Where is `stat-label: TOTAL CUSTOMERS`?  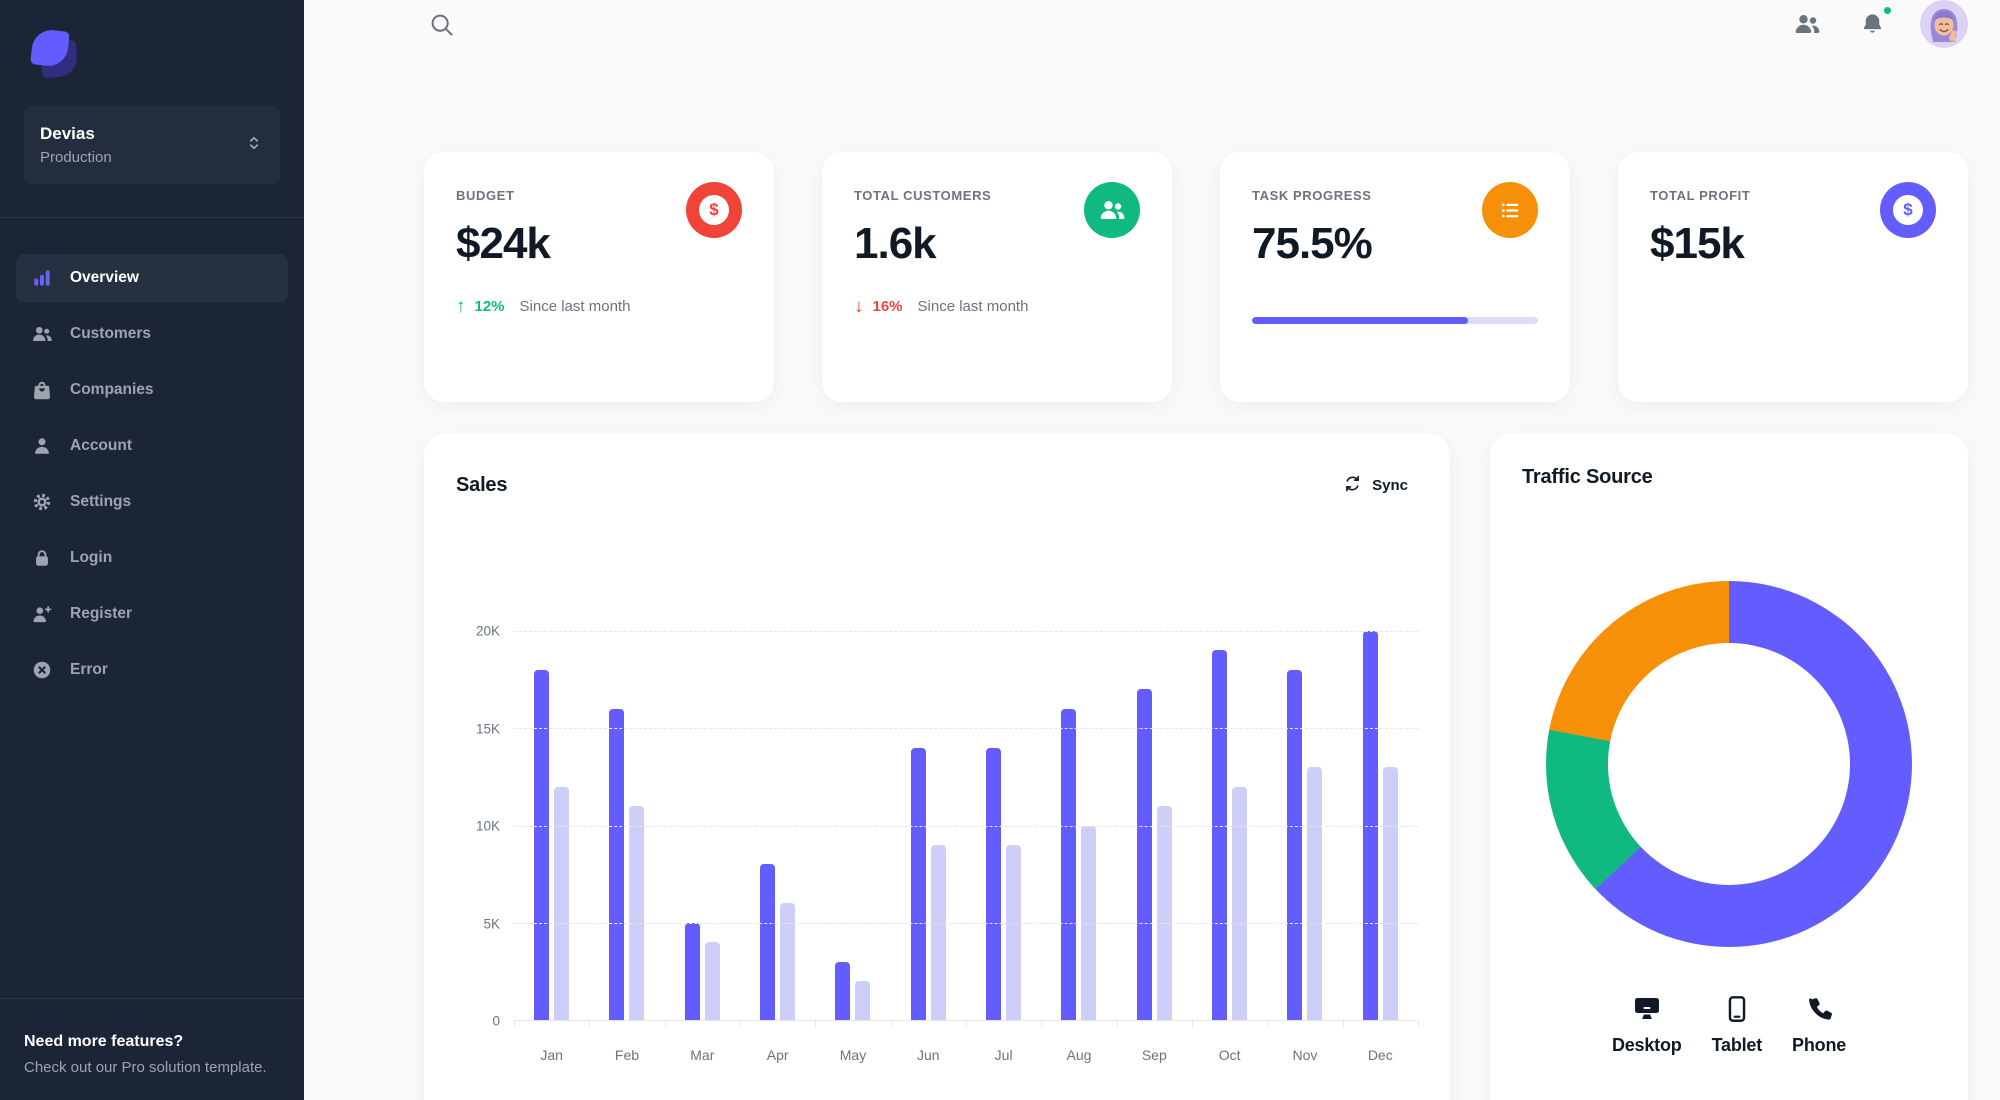 stat-label: TOTAL CUSTOMERS is located at coordinates (923, 195).